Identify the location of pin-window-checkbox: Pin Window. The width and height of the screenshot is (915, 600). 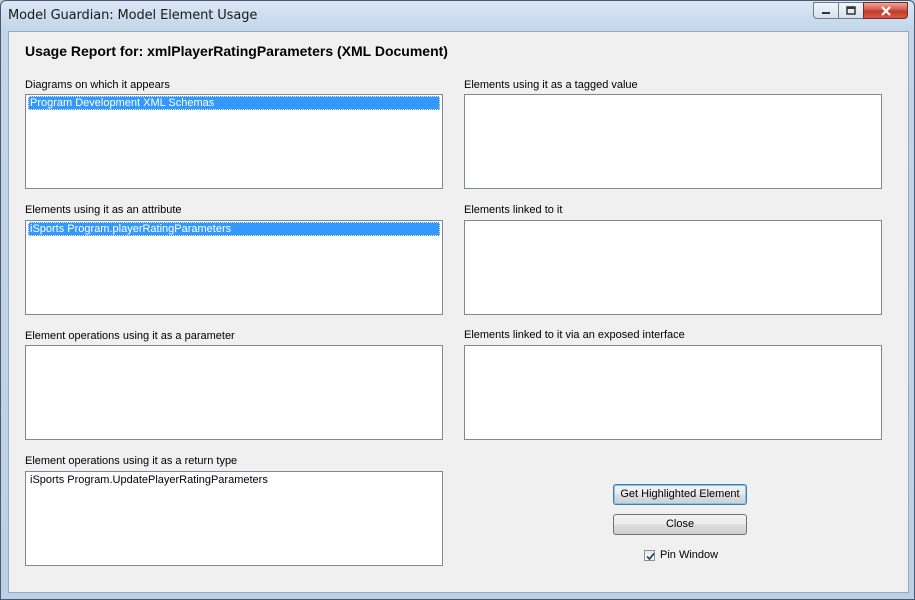
(681, 555).